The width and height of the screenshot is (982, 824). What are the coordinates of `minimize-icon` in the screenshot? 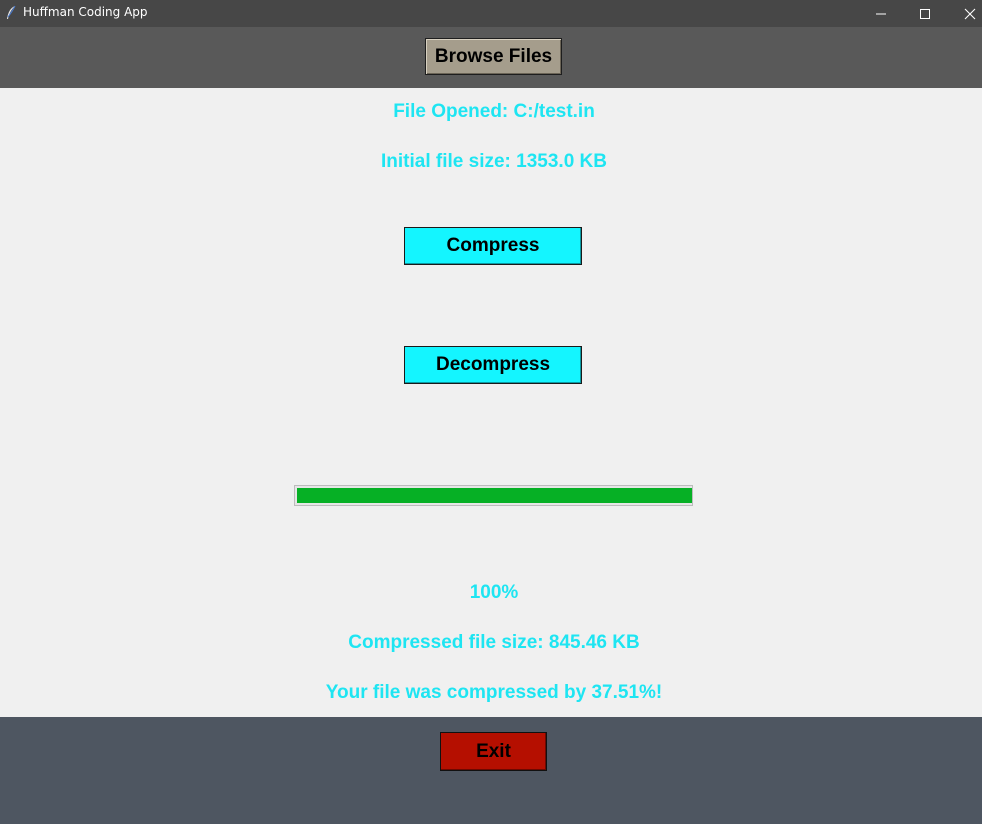 It's located at (881, 13).